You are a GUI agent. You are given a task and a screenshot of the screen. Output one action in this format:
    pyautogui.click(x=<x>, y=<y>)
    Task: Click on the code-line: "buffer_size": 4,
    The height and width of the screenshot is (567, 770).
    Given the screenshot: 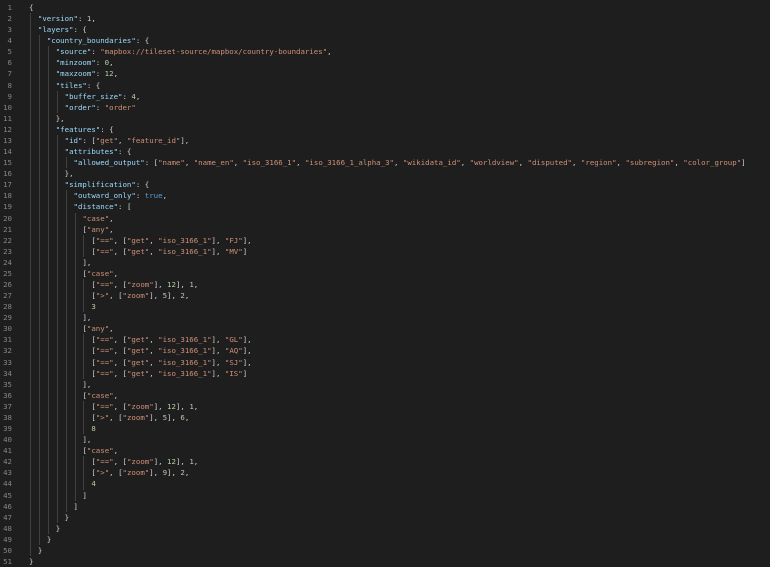 What is the action you would take?
    pyautogui.click(x=103, y=96)
    